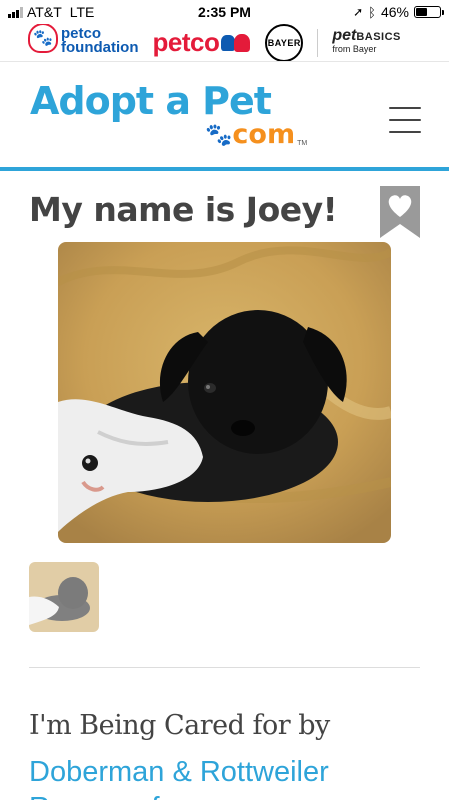 The height and width of the screenshot is (800, 449). I want to click on paw-icon: 🐾, so click(219, 134).